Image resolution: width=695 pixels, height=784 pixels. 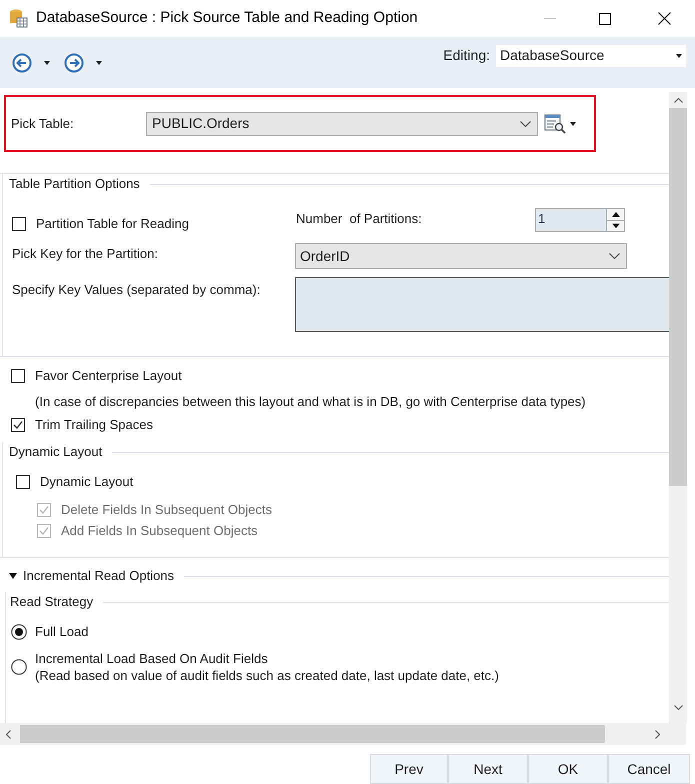 What do you see at coordinates (678, 100) in the screenshot?
I see `scroll-up-icon` at bounding box center [678, 100].